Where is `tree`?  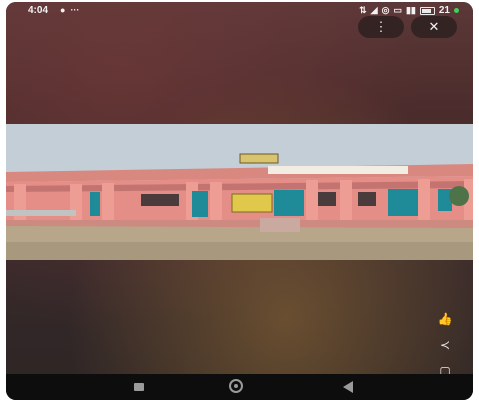
tree is located at coordinates (459, 196).